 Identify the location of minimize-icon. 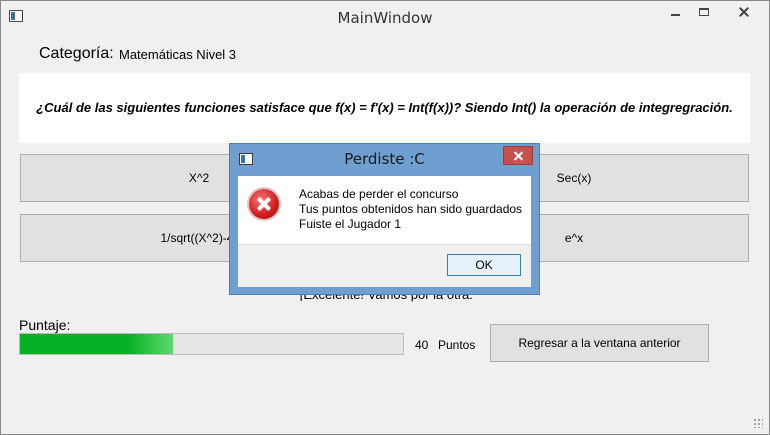
(675, 12).